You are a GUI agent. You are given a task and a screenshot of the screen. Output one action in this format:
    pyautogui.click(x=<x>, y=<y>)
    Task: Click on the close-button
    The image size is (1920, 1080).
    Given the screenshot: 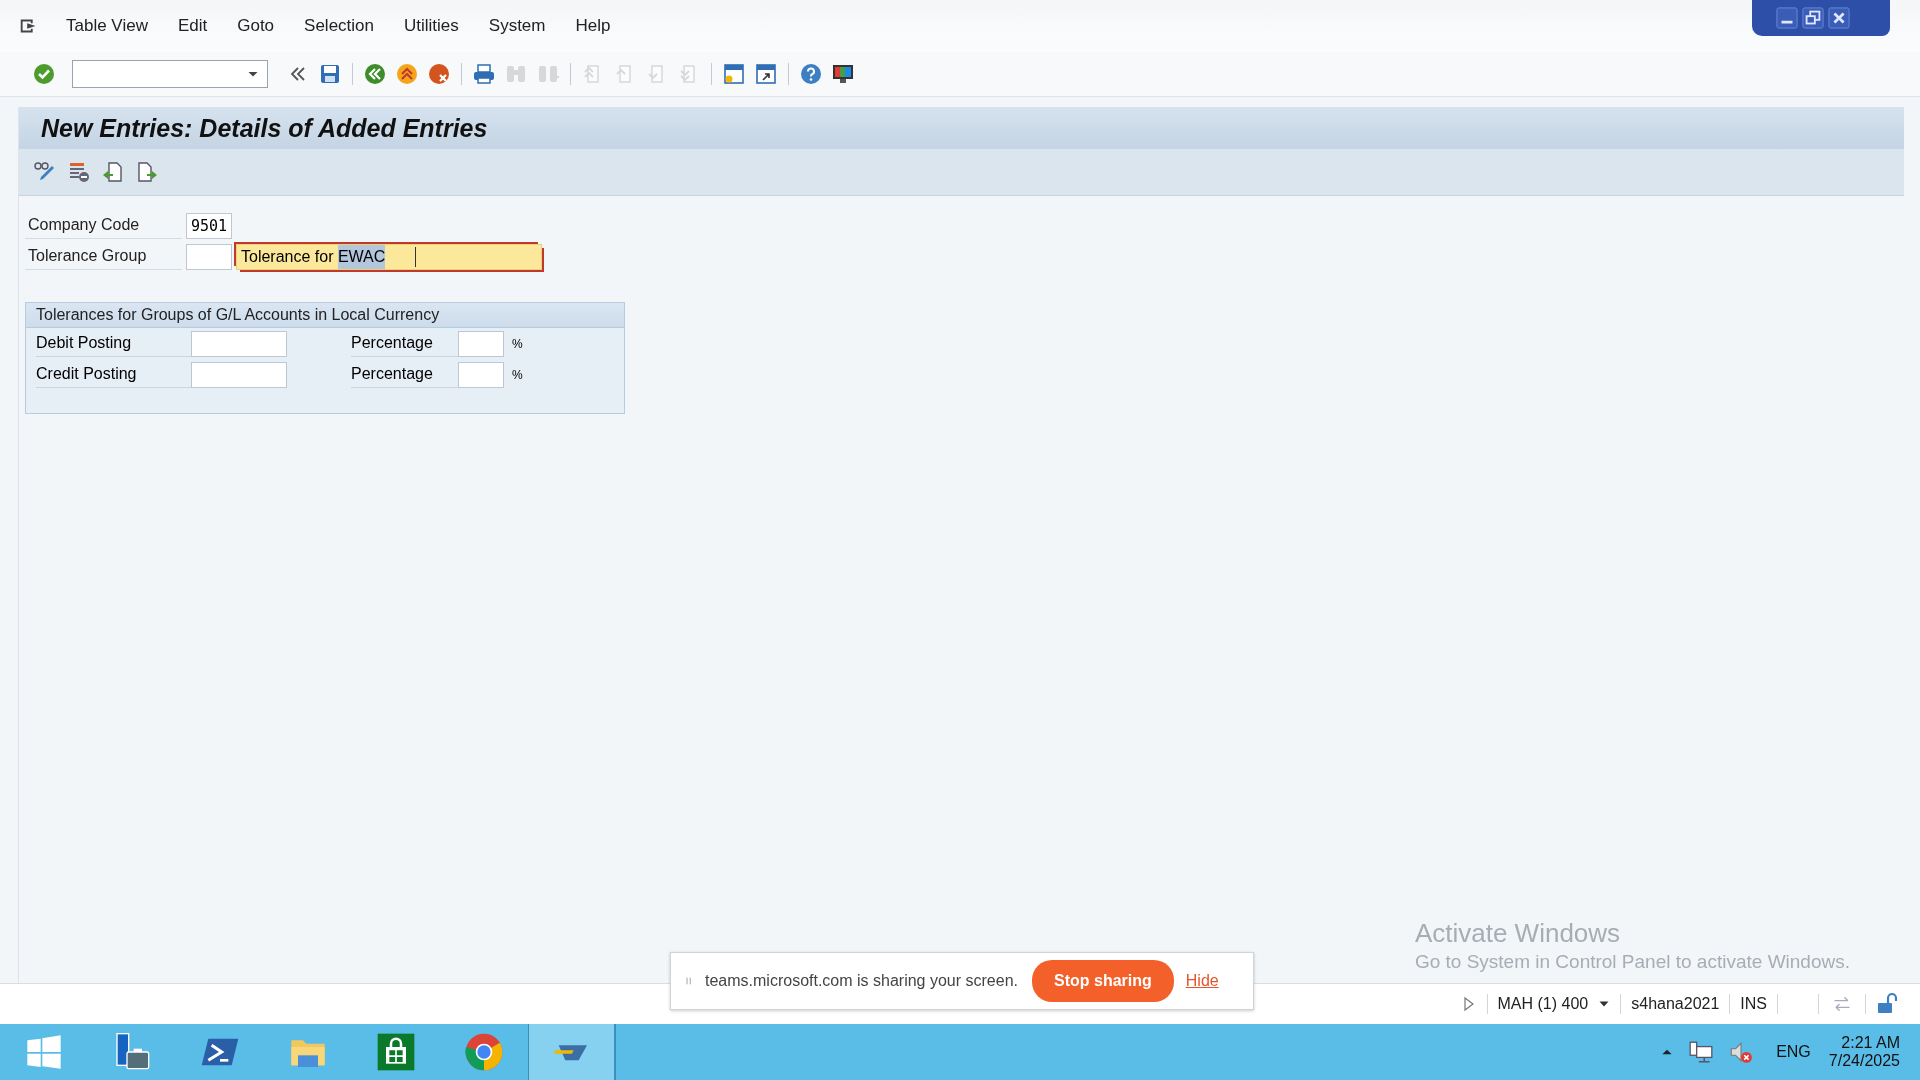 What is the action you would take?
    pyautogui.click(x=1839, y=18)
    